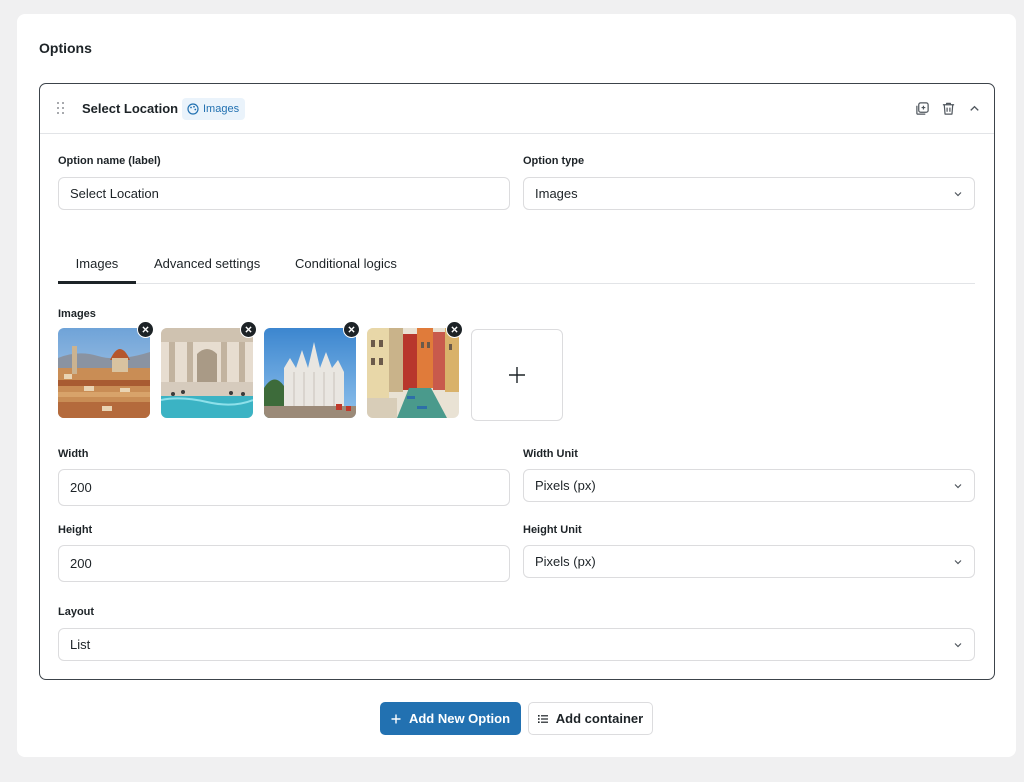 This screenshot has height=782, width=1024. I want to click on add-image-button, so click(517, 375).